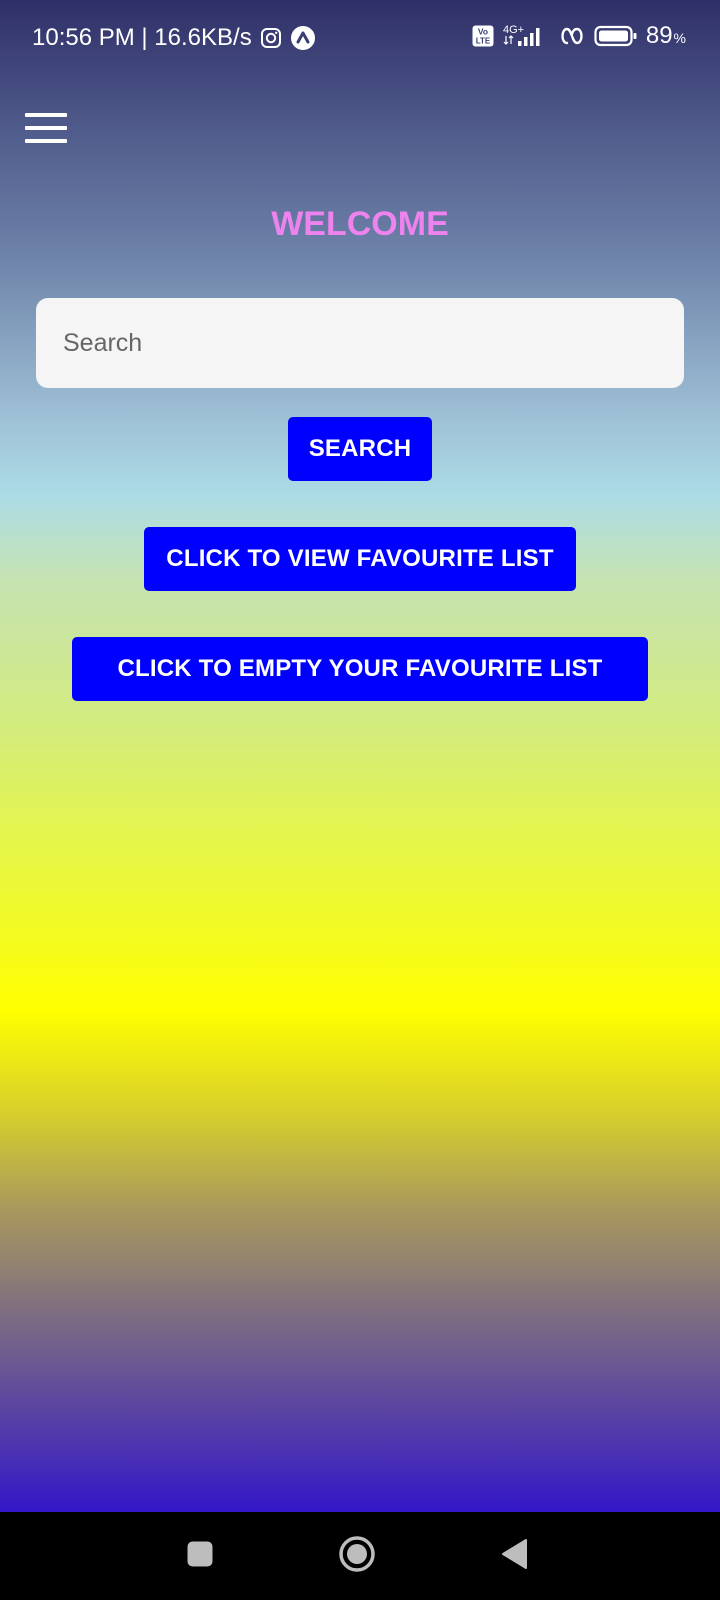 The width and height of the screenshot is (720, 1600). I want to click on status-right: Vo LTE 4G+ 89 %, so click(579, 36).